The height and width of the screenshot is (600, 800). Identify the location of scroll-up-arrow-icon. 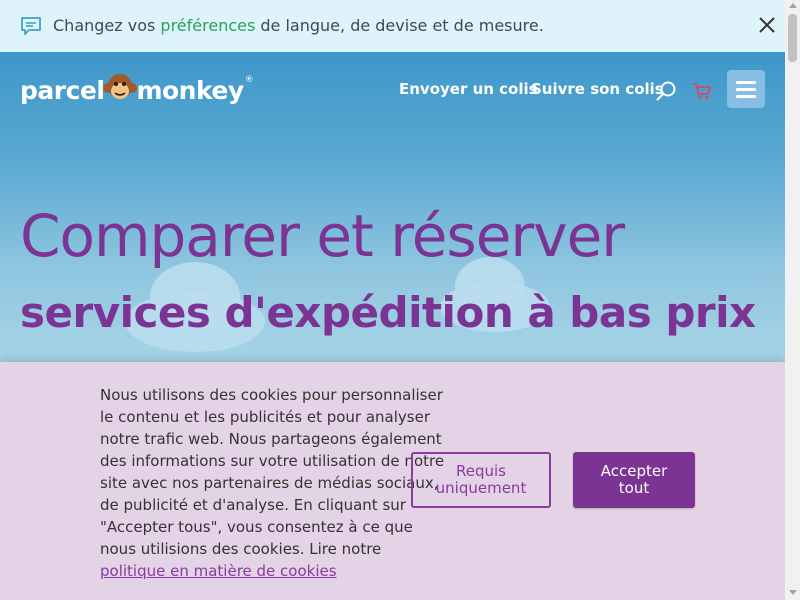
(793, 5).